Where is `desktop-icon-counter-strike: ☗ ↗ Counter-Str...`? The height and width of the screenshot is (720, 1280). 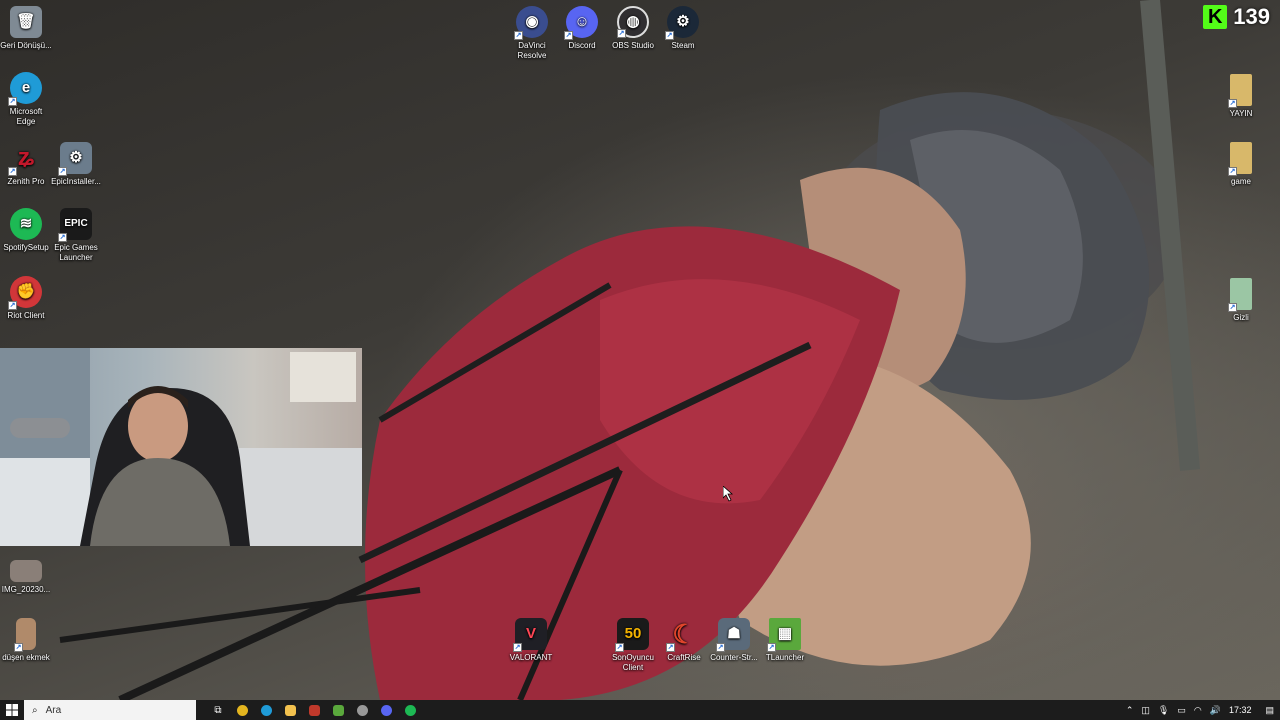 desktop-icon-counter-strike: ☗ ↗ Counter-Str... is located at coordinates (734, 640).